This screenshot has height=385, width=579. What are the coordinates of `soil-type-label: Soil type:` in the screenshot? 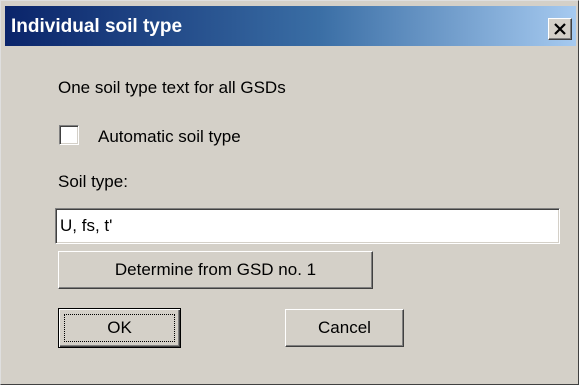 It's located at (93, 181).